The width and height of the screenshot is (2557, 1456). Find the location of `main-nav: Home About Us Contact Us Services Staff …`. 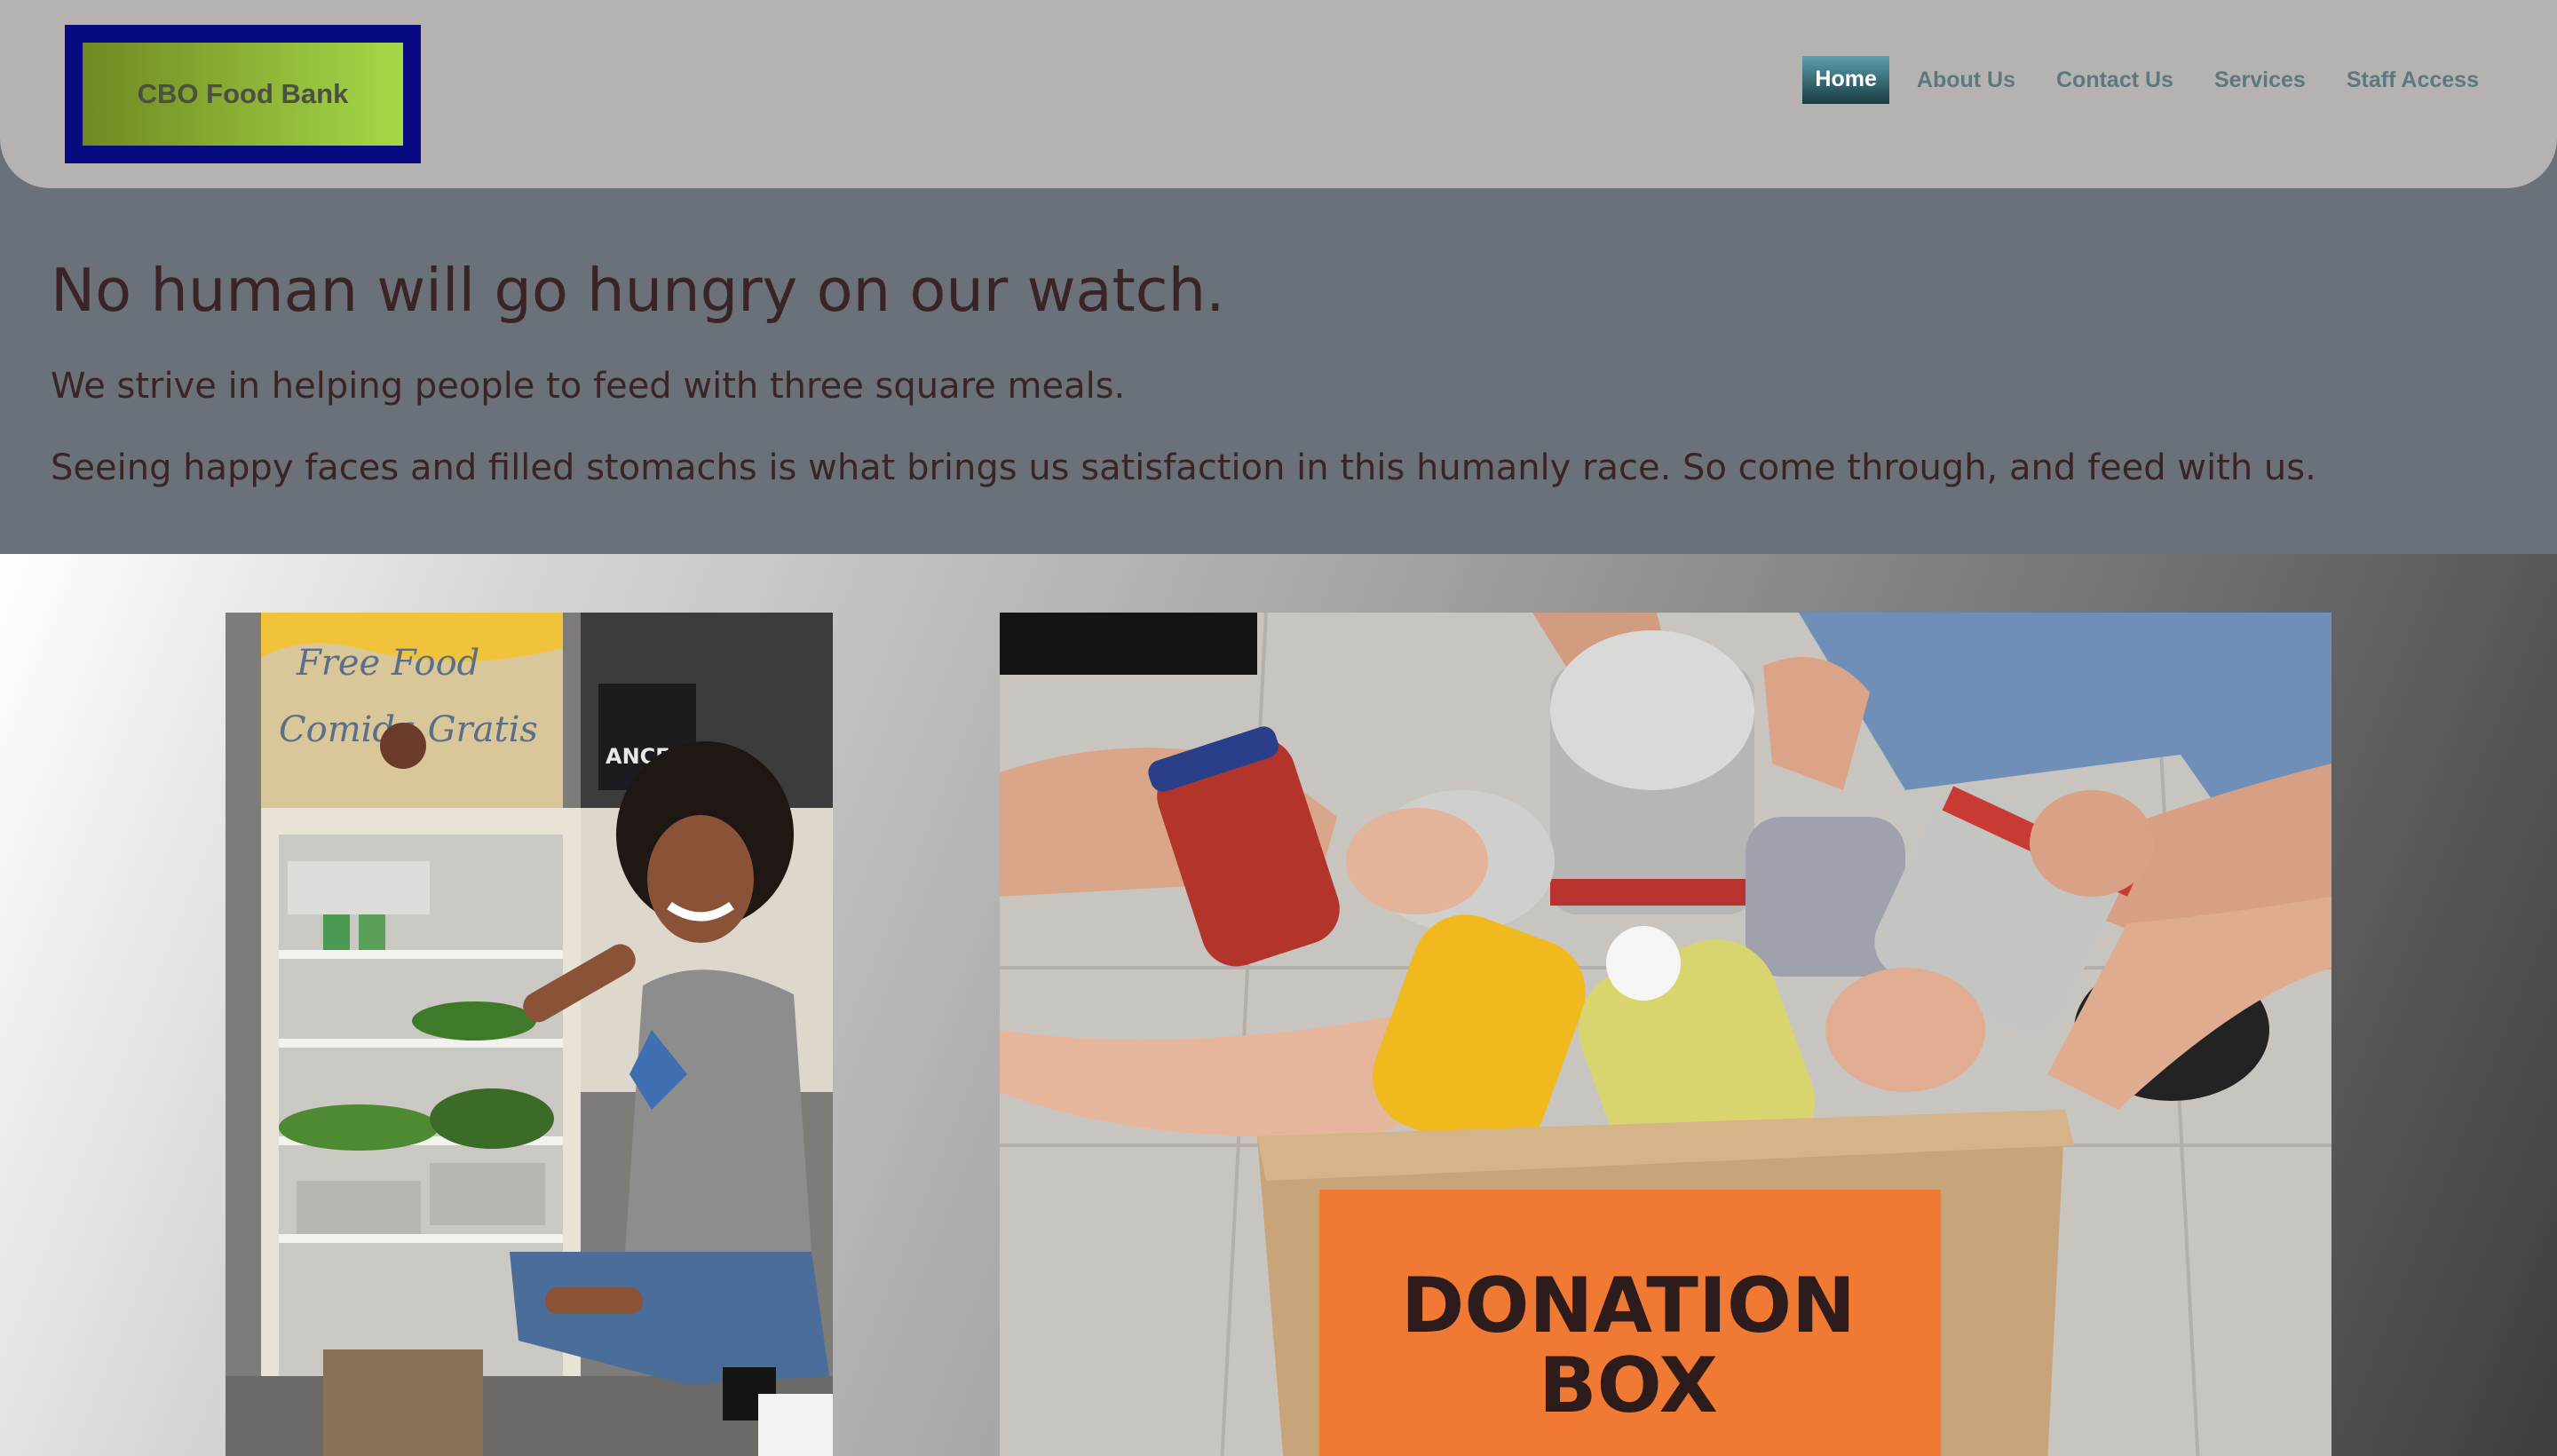

main-nav: Home About Us Contact Us Services Staff … is located at coordinates (2140, 80).